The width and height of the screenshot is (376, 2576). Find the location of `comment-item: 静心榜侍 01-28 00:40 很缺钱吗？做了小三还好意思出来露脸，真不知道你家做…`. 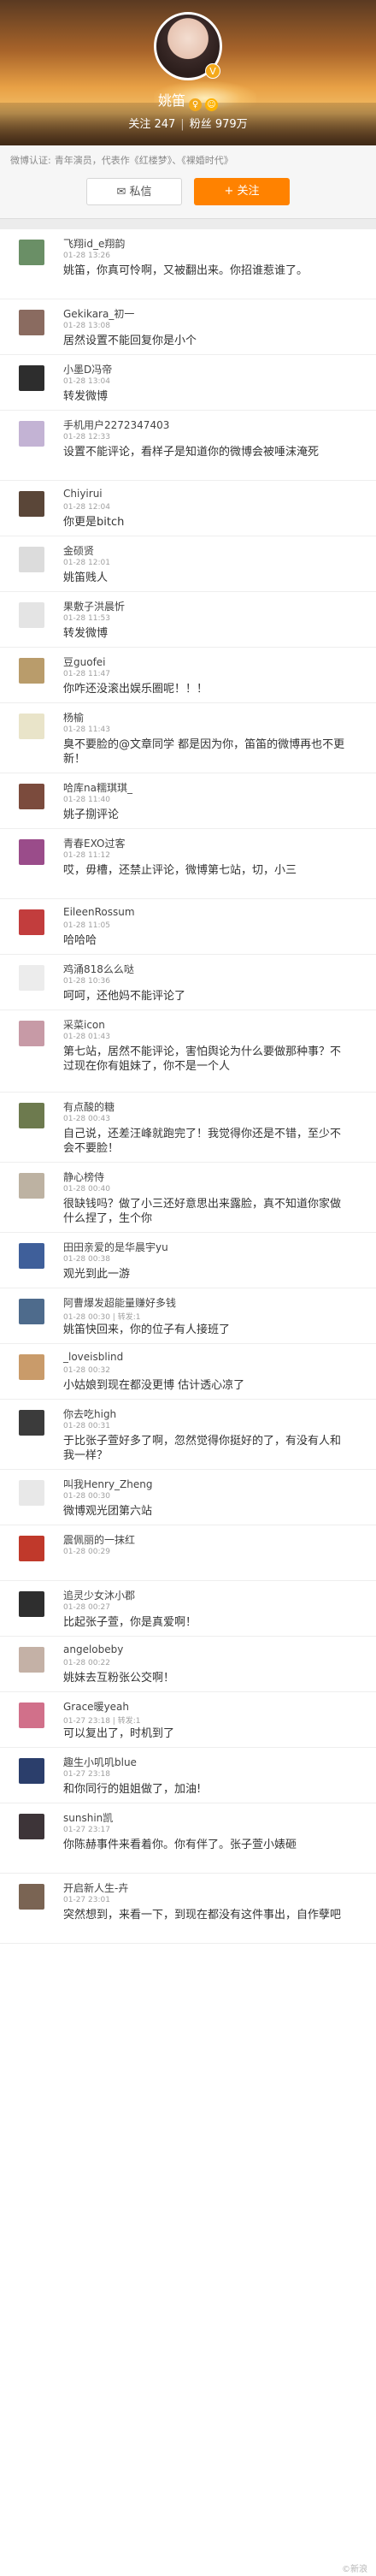

comment-item: 静心榜侍 01-28 00:40 很缺钱吗？做了小三还好意思出来露脸，真不知道你家做… is located at coordinates (188, 1198).